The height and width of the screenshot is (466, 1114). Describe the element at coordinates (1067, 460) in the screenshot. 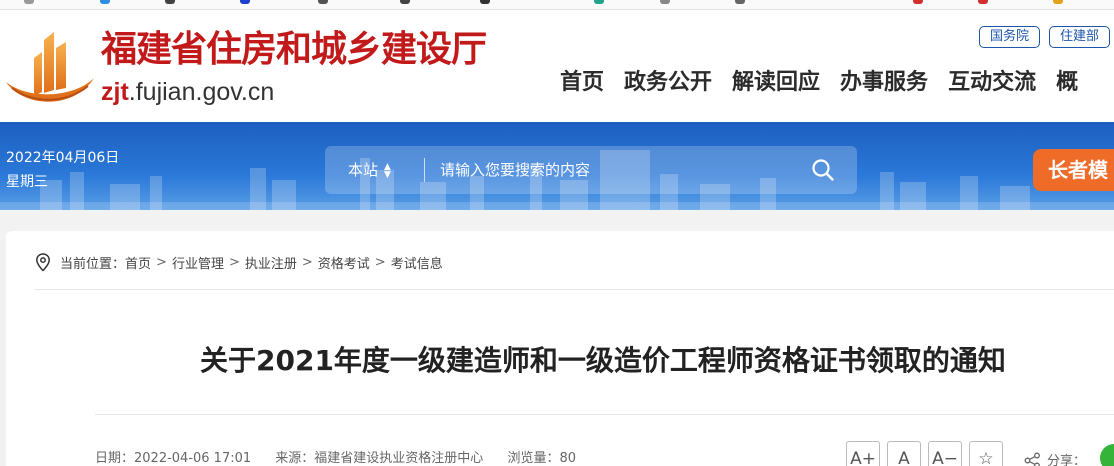

I see `share-label: 分享：` at that location.